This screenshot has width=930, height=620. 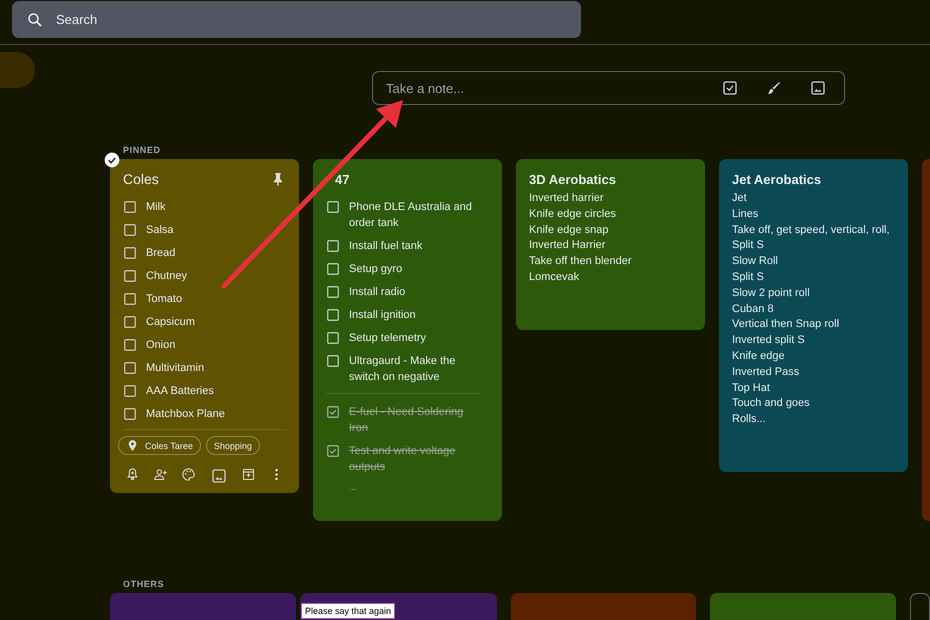 What do you see at coordinates (35, 20) in the screenshot?
I see `search-icon` at bounding box center [35, 20].